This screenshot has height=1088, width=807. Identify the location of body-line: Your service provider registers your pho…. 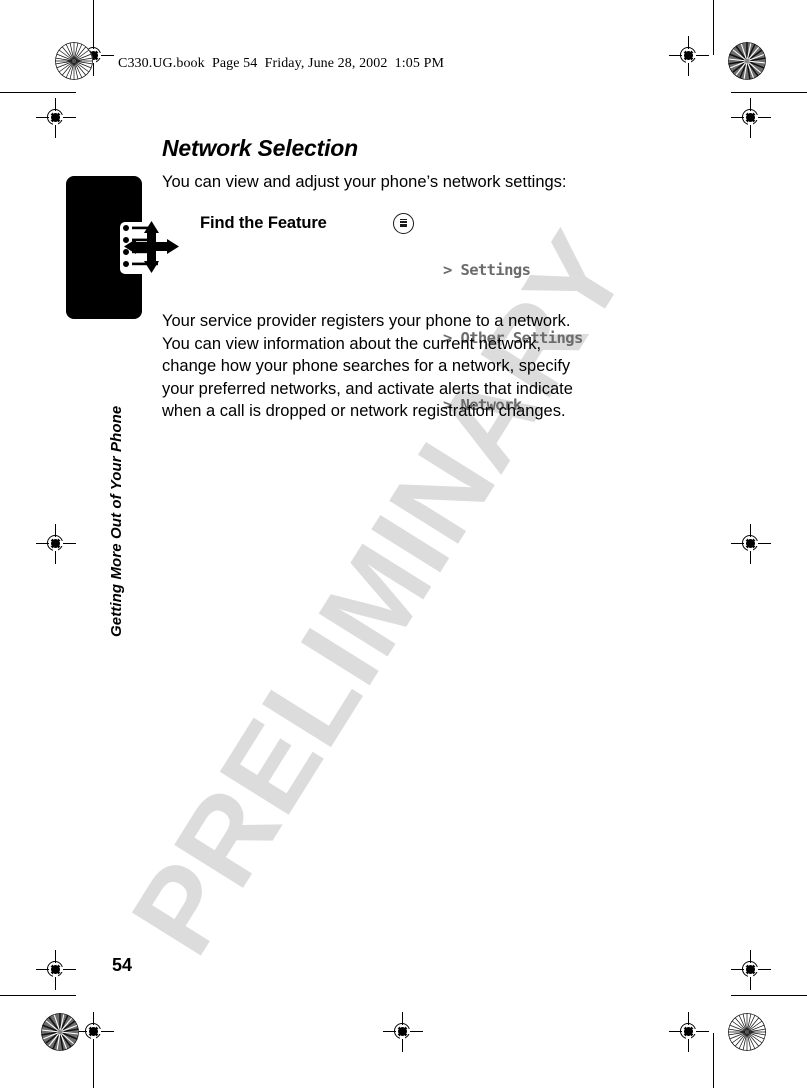
(366, 321).